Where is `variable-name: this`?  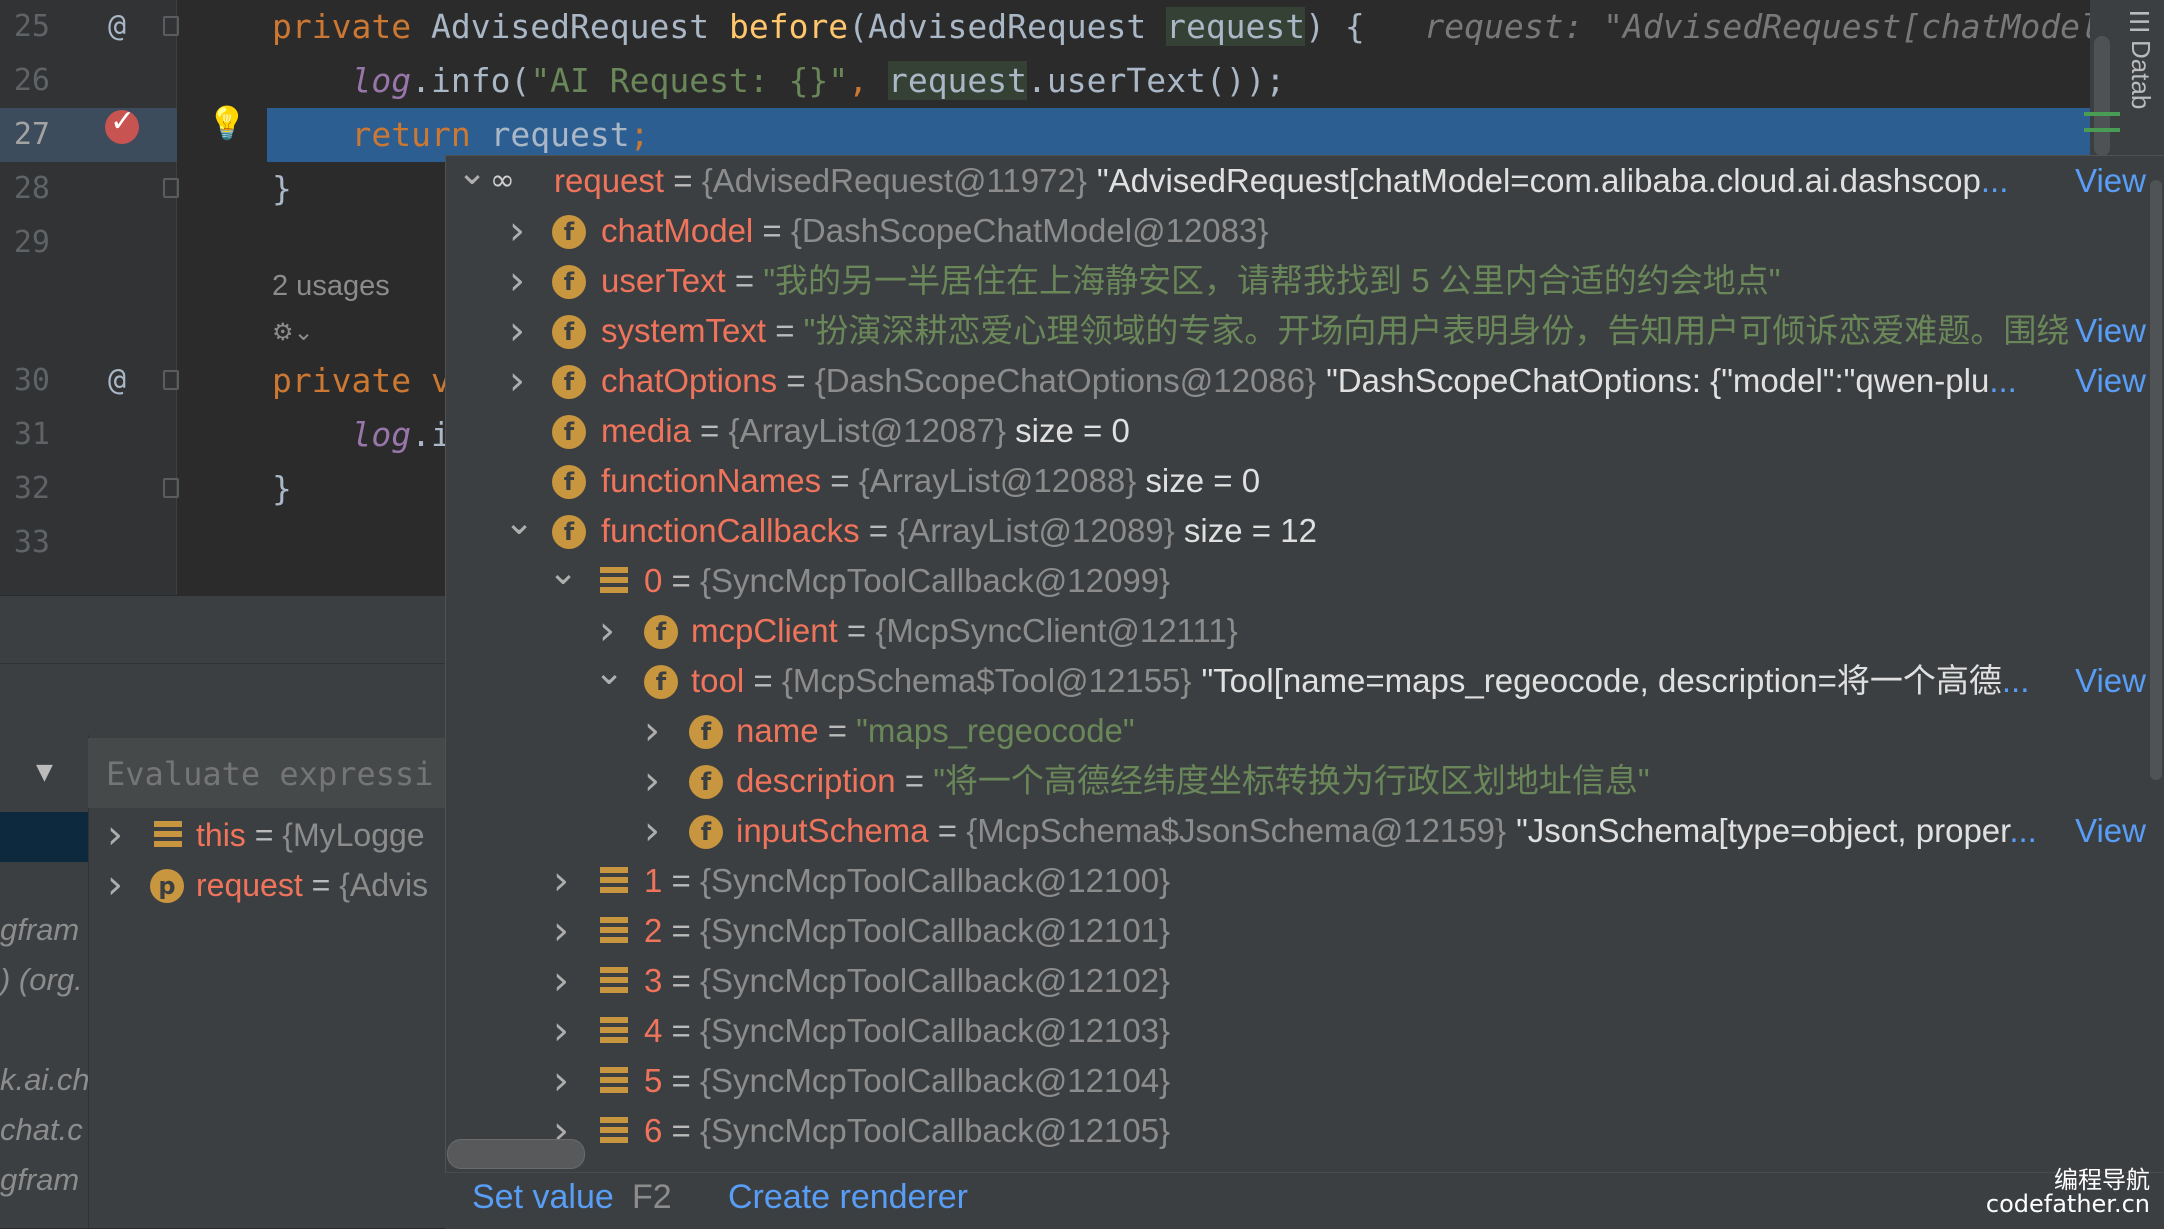 variable-name: this is located at coordinates (221, 835).